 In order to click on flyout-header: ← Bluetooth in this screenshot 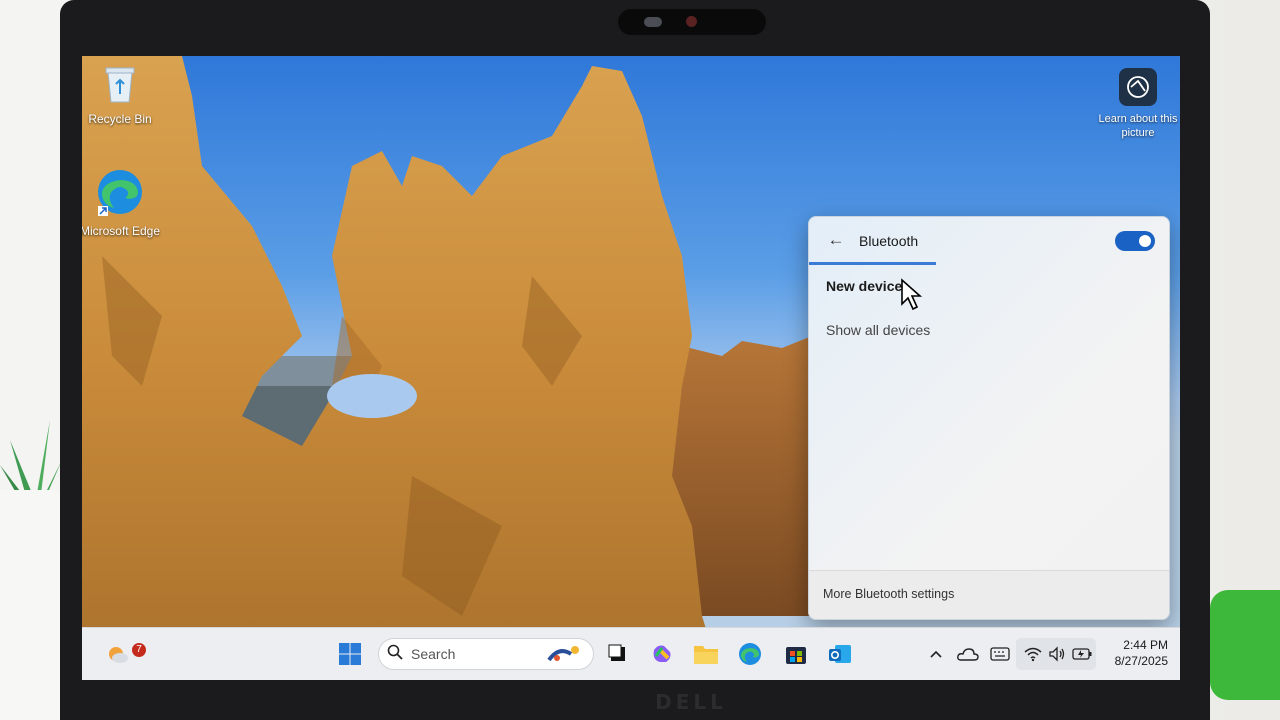, I will do `click(989, 240)`.